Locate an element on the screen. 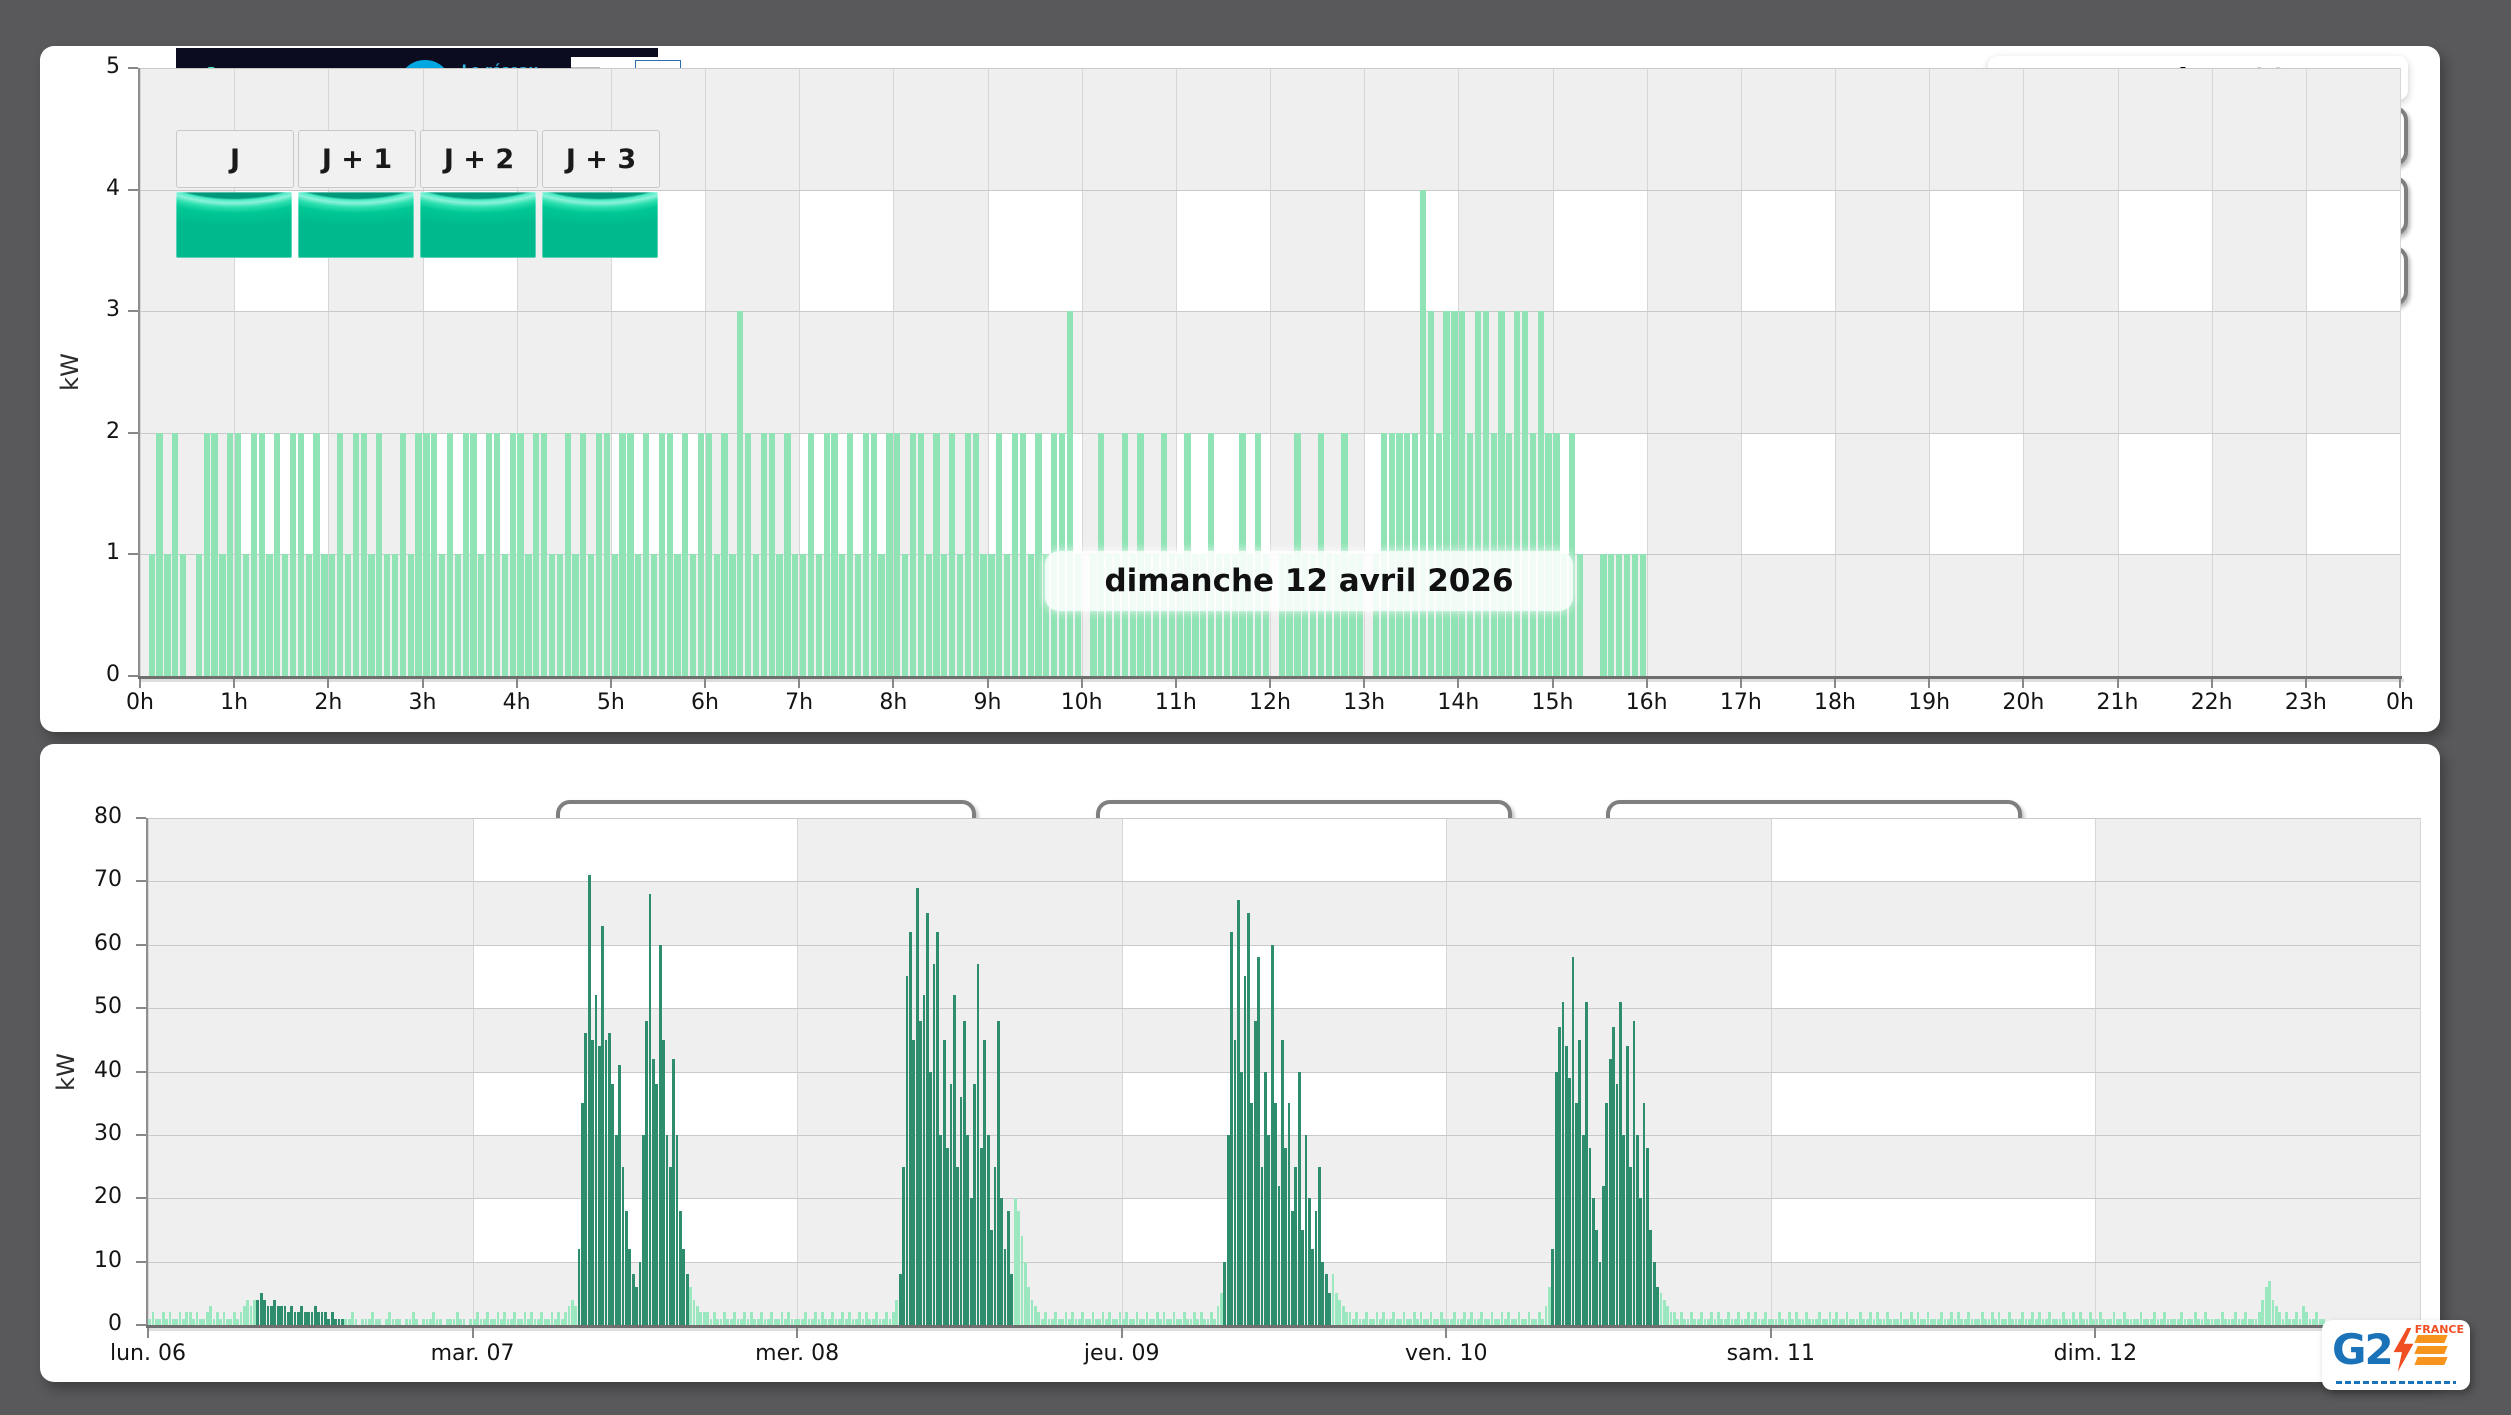 This screenshot has width=2511, height=1415. day-x-tick-label: 22h is located at coordinates (2211, 702).